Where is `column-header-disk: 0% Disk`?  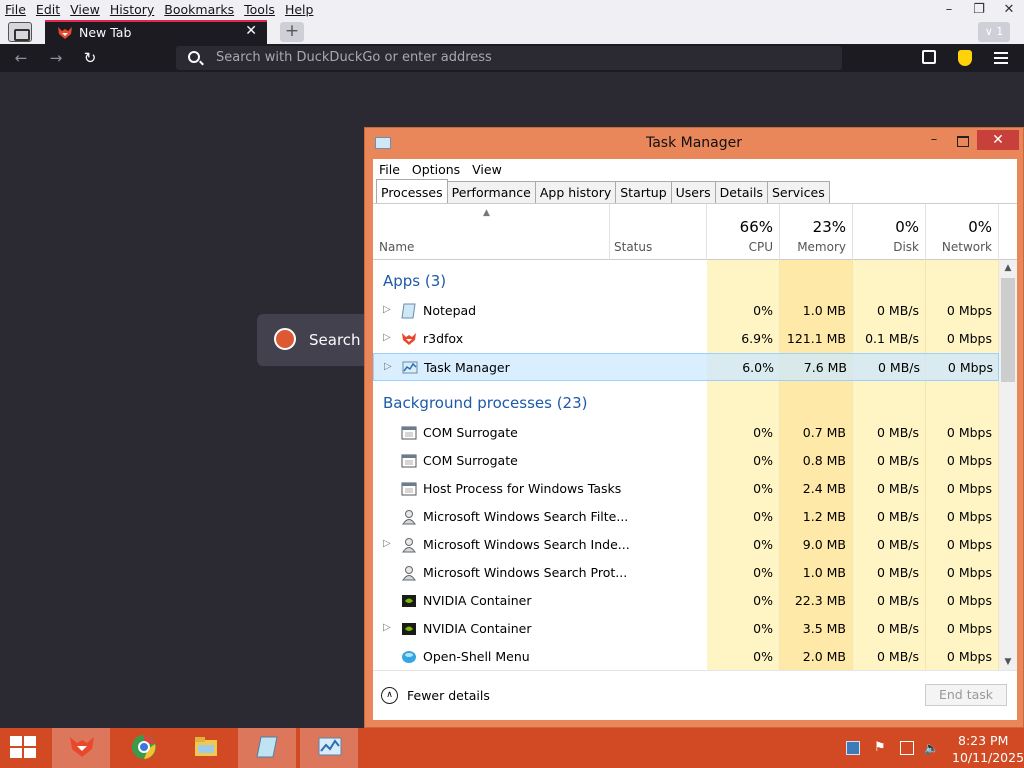
column-header-disk: 0% Disk is located at coordinates (889, 232).